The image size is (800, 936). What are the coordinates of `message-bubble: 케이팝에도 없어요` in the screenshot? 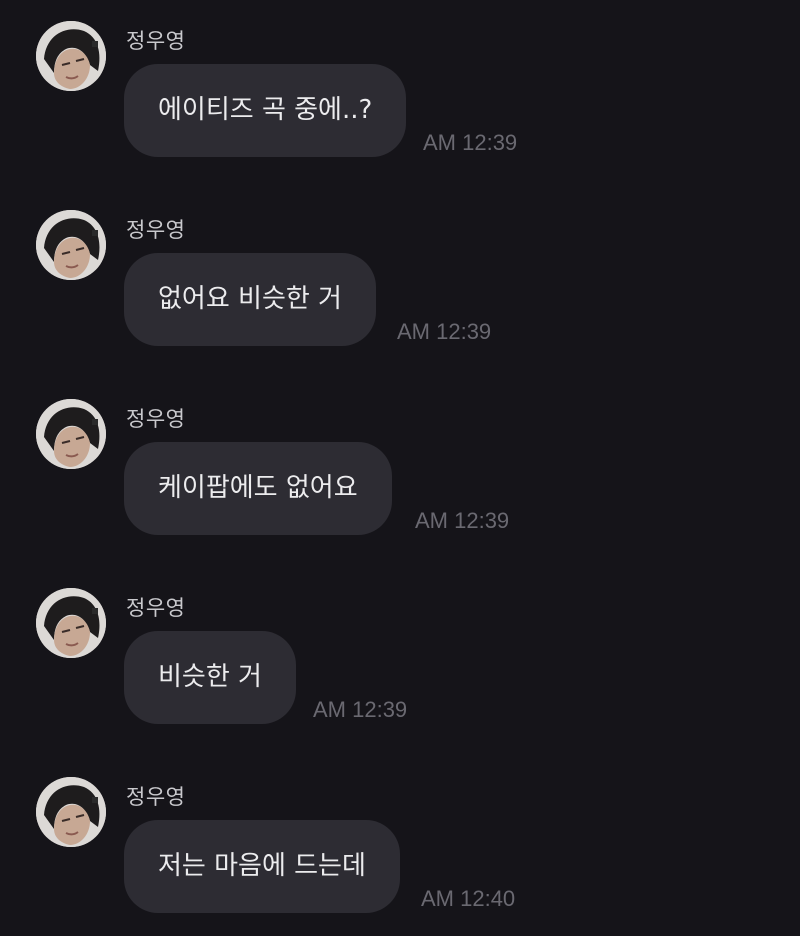 It's located at (258, 488).